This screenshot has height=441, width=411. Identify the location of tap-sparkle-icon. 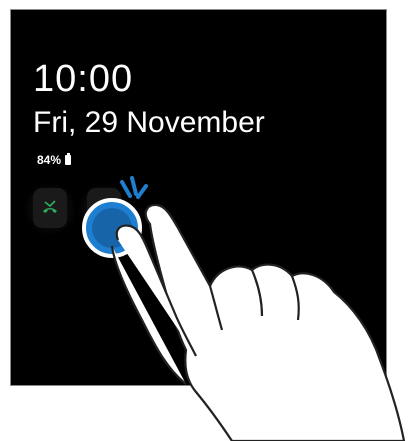
(134, 187).